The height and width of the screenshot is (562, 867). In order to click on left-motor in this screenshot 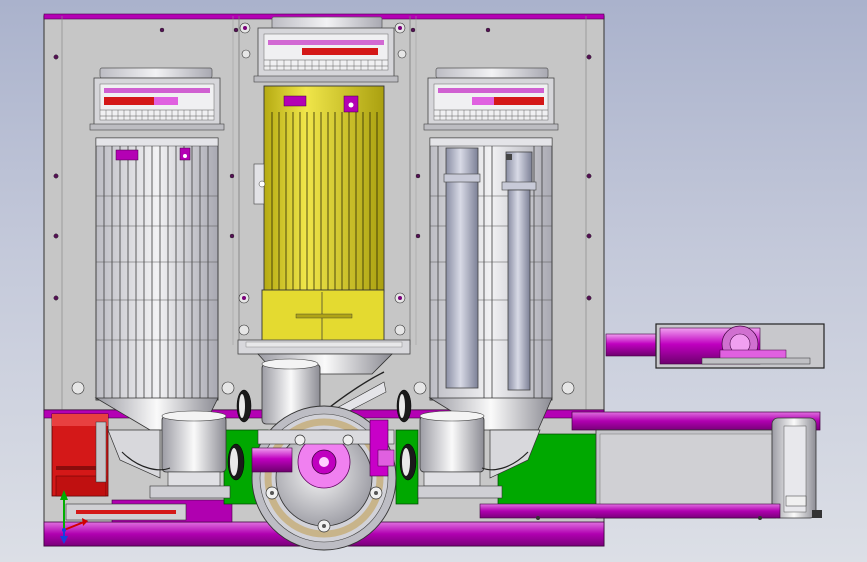, I will do `click(157, 234)`.